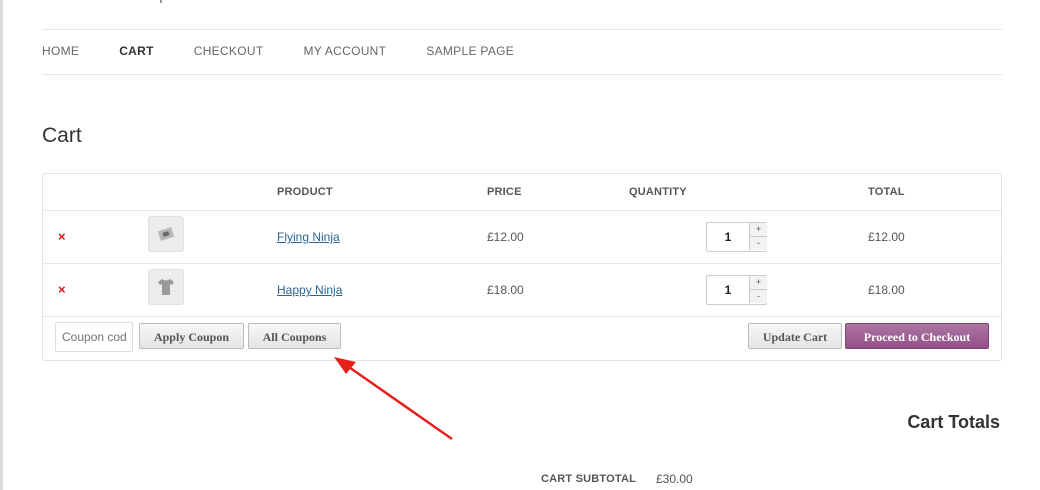  I want to click on cart-totals-title: Cart Totals, so click(953, 422).